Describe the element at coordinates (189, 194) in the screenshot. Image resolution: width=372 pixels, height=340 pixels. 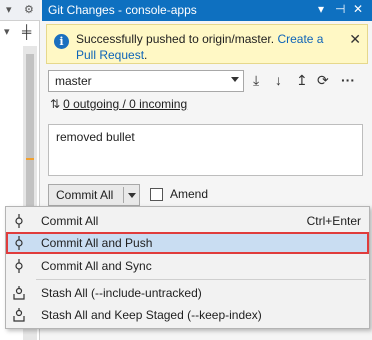
I see `amend-label: Amend` at that location.